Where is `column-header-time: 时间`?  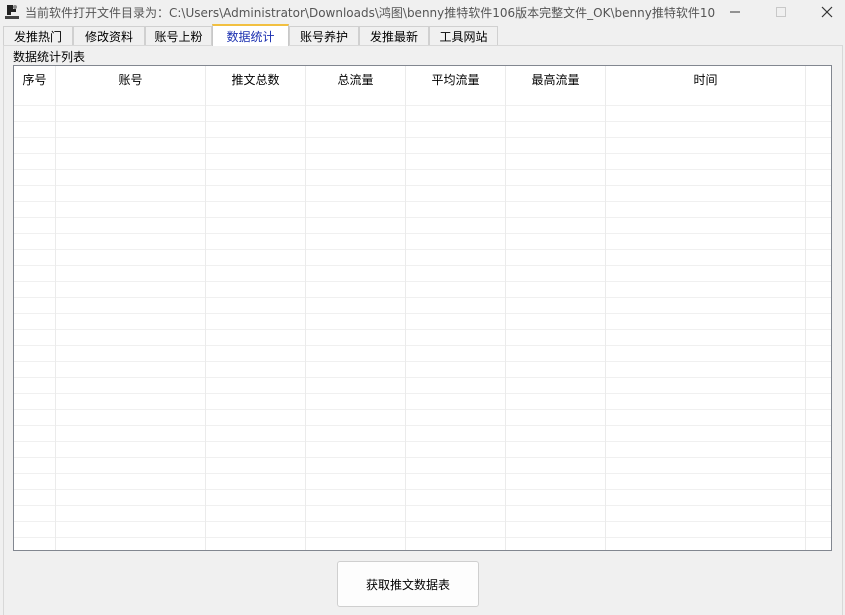 column-header-time: 时间 is located at coordinates (706, 79).